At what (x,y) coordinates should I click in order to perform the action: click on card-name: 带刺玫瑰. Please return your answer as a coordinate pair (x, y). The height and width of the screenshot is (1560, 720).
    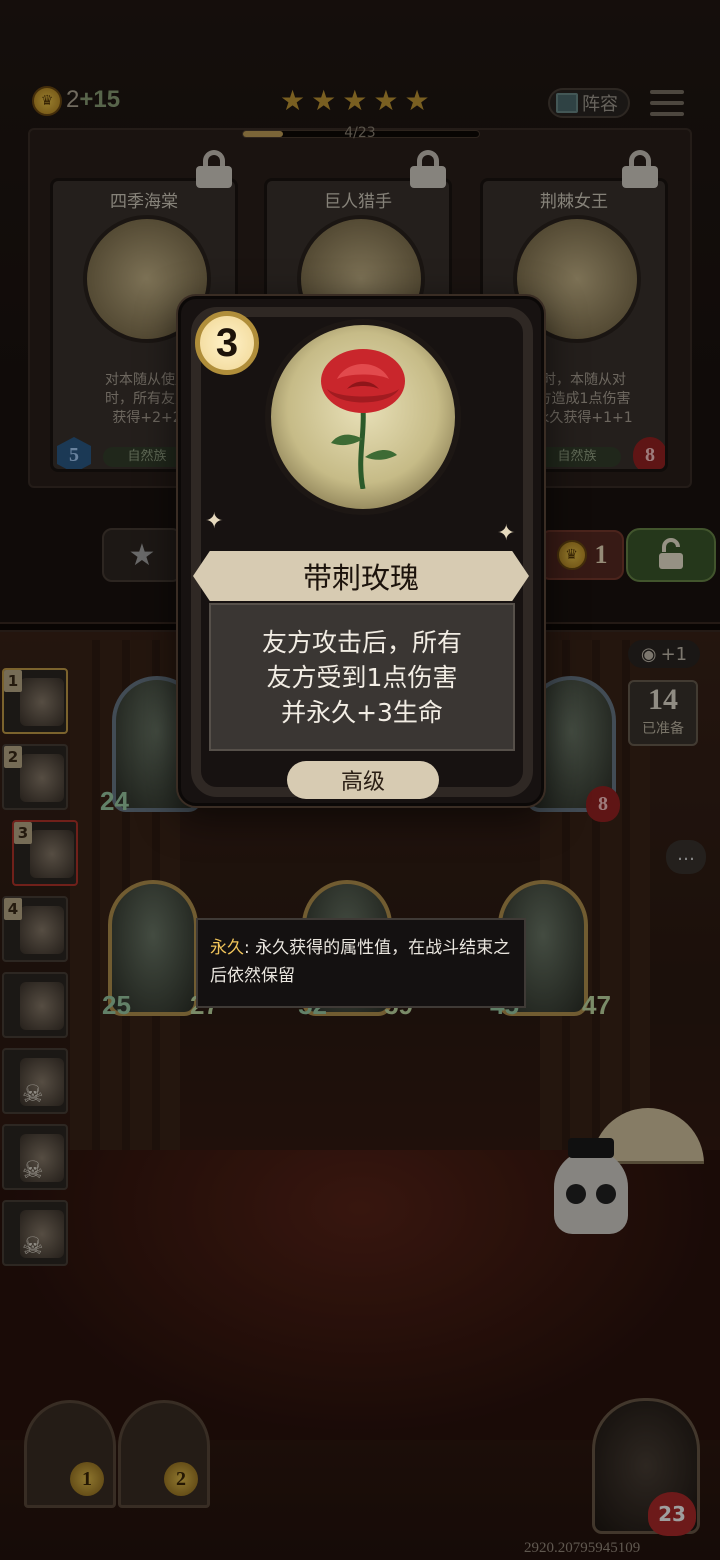
    Looking at the image, I should click on (360, 578).